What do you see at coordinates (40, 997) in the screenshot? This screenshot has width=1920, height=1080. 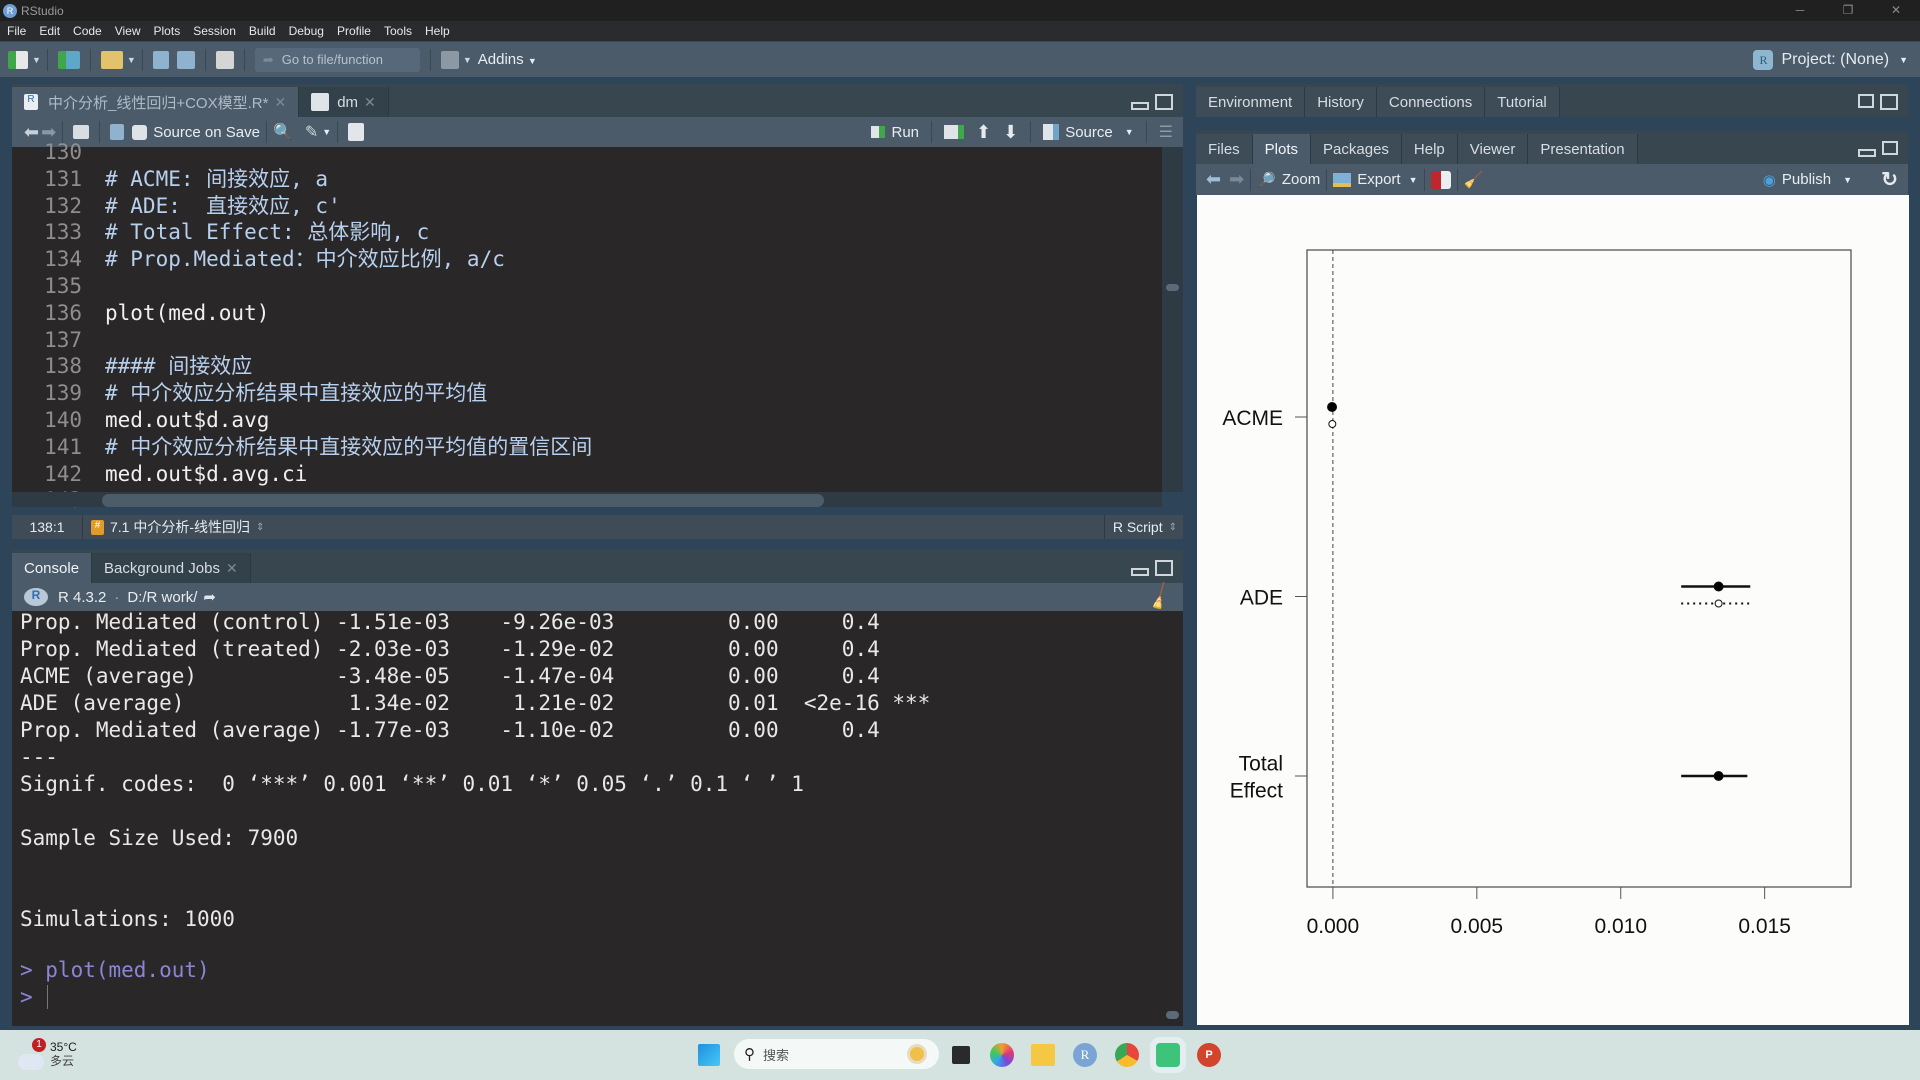 I see `console-prompt: >` at bounding box center [40, 997].